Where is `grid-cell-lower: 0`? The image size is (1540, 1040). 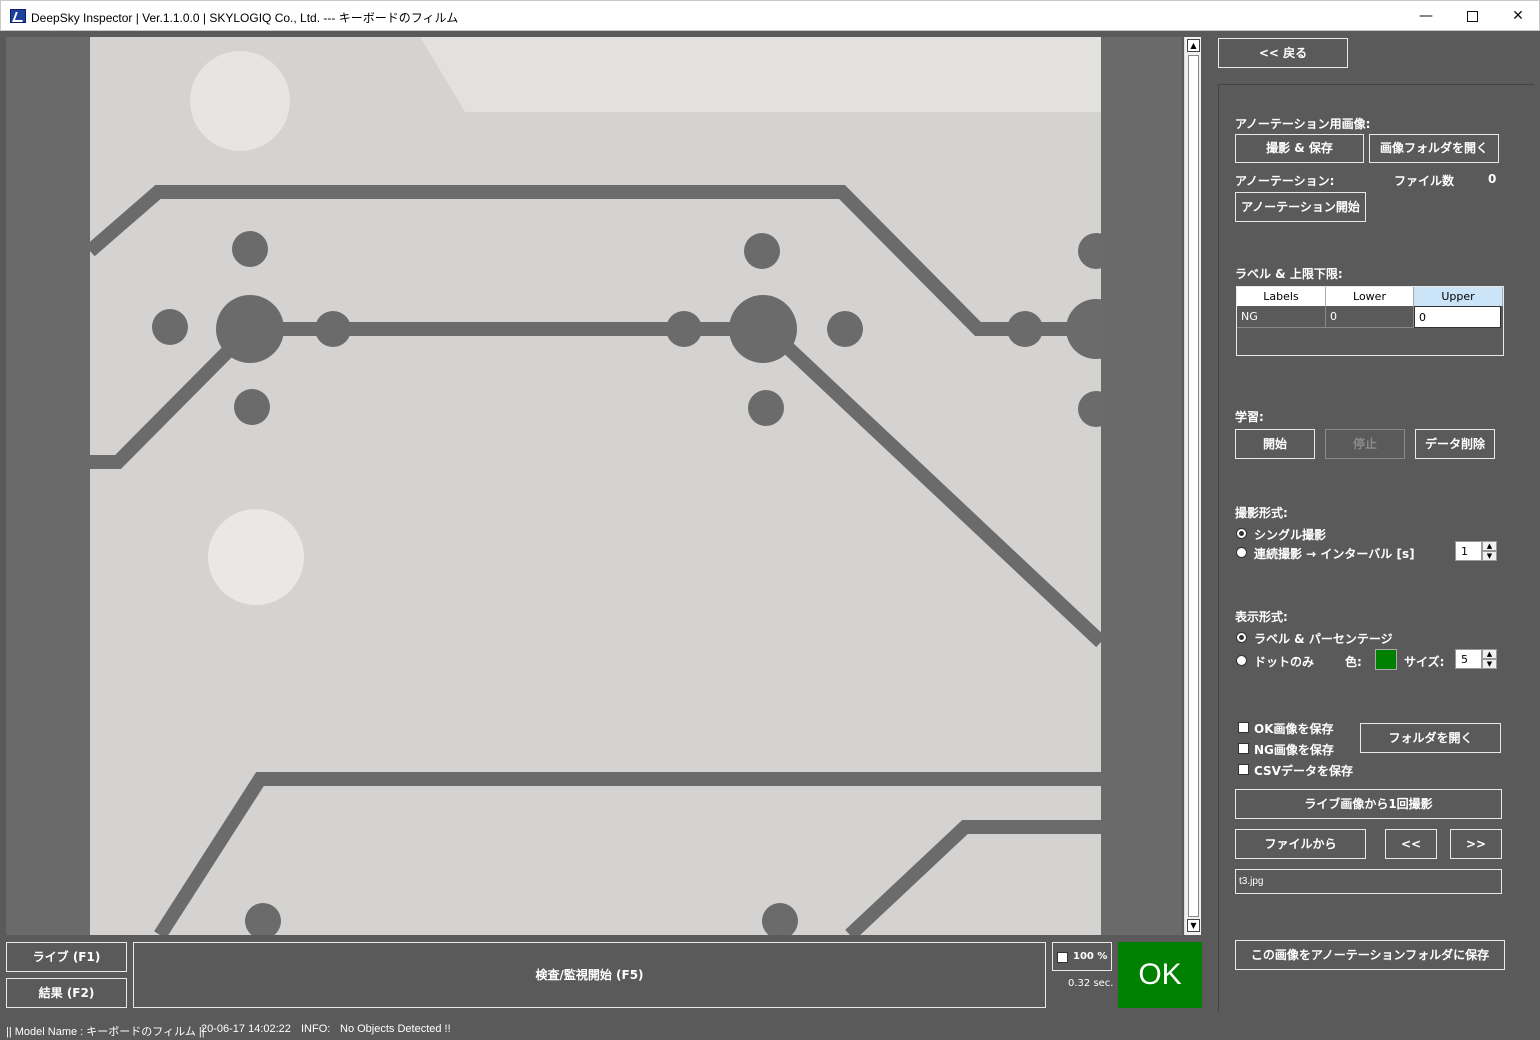 grid-cell-lower: 0 is located at coordinates (1370, 317).